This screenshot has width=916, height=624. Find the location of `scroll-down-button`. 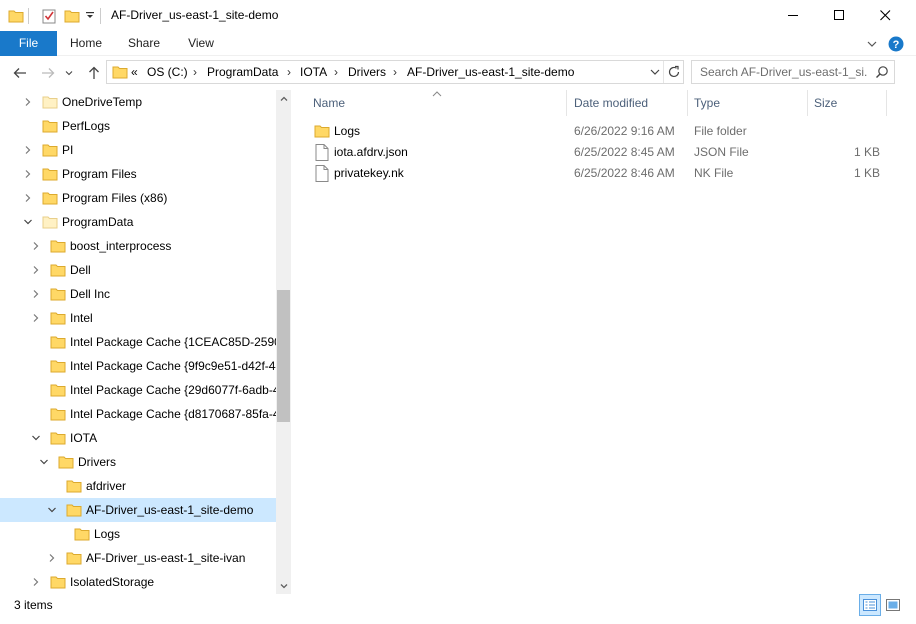

scroll-down-button is located at coordinates (283, 585).